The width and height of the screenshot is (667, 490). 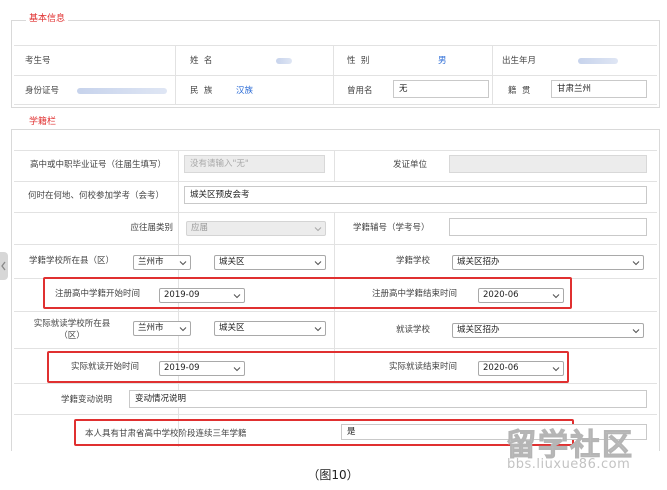 I want to click on roll-city-select: 兰州市, so click(x=162, y=262).